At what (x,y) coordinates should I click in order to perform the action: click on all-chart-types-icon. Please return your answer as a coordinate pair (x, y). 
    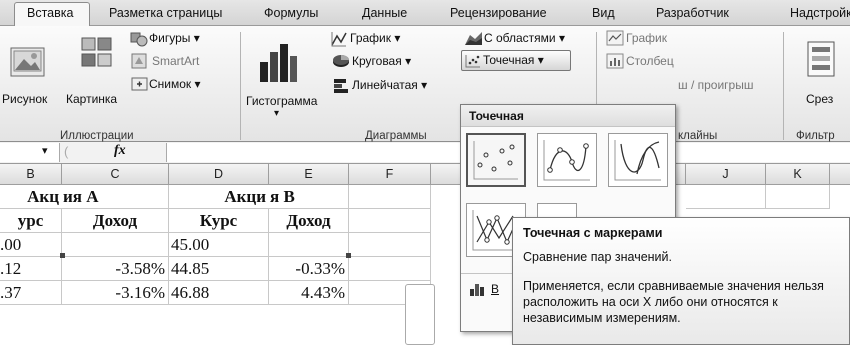
    Looking at the image, I should click on (478, 290).